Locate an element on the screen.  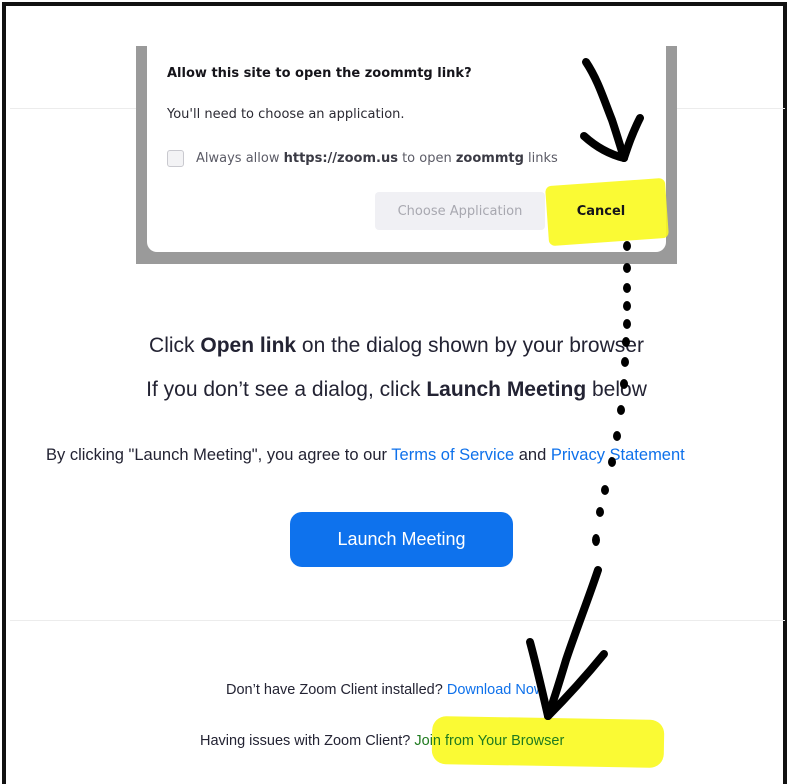
top-arrow-head-right is located at coordinates (632, 138).